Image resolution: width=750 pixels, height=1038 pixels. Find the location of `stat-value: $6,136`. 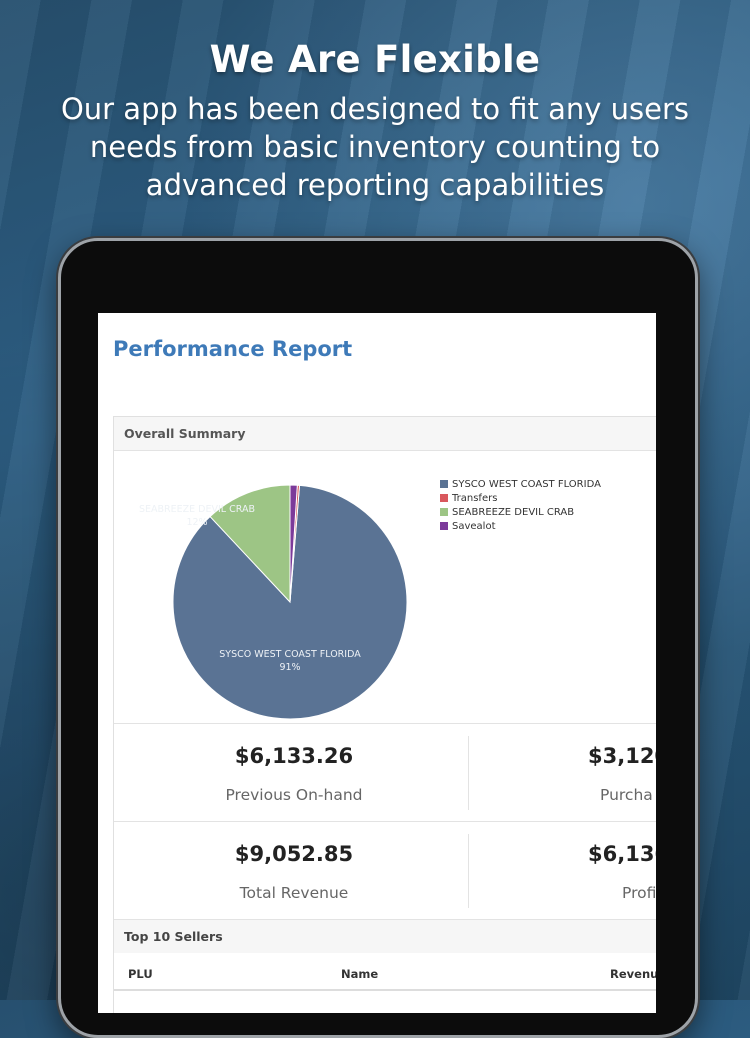

stat-value: $6,136 is located at coordinates (622, 854).